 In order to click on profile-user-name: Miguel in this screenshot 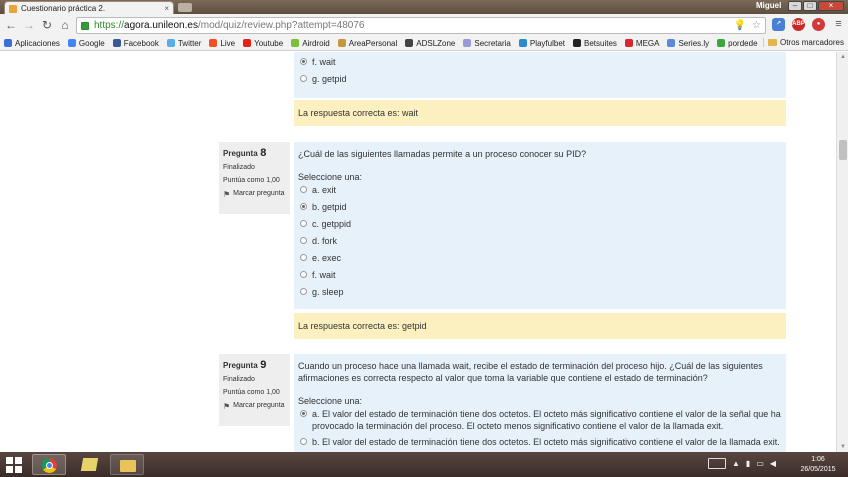, I will do `click(768, 5)`.